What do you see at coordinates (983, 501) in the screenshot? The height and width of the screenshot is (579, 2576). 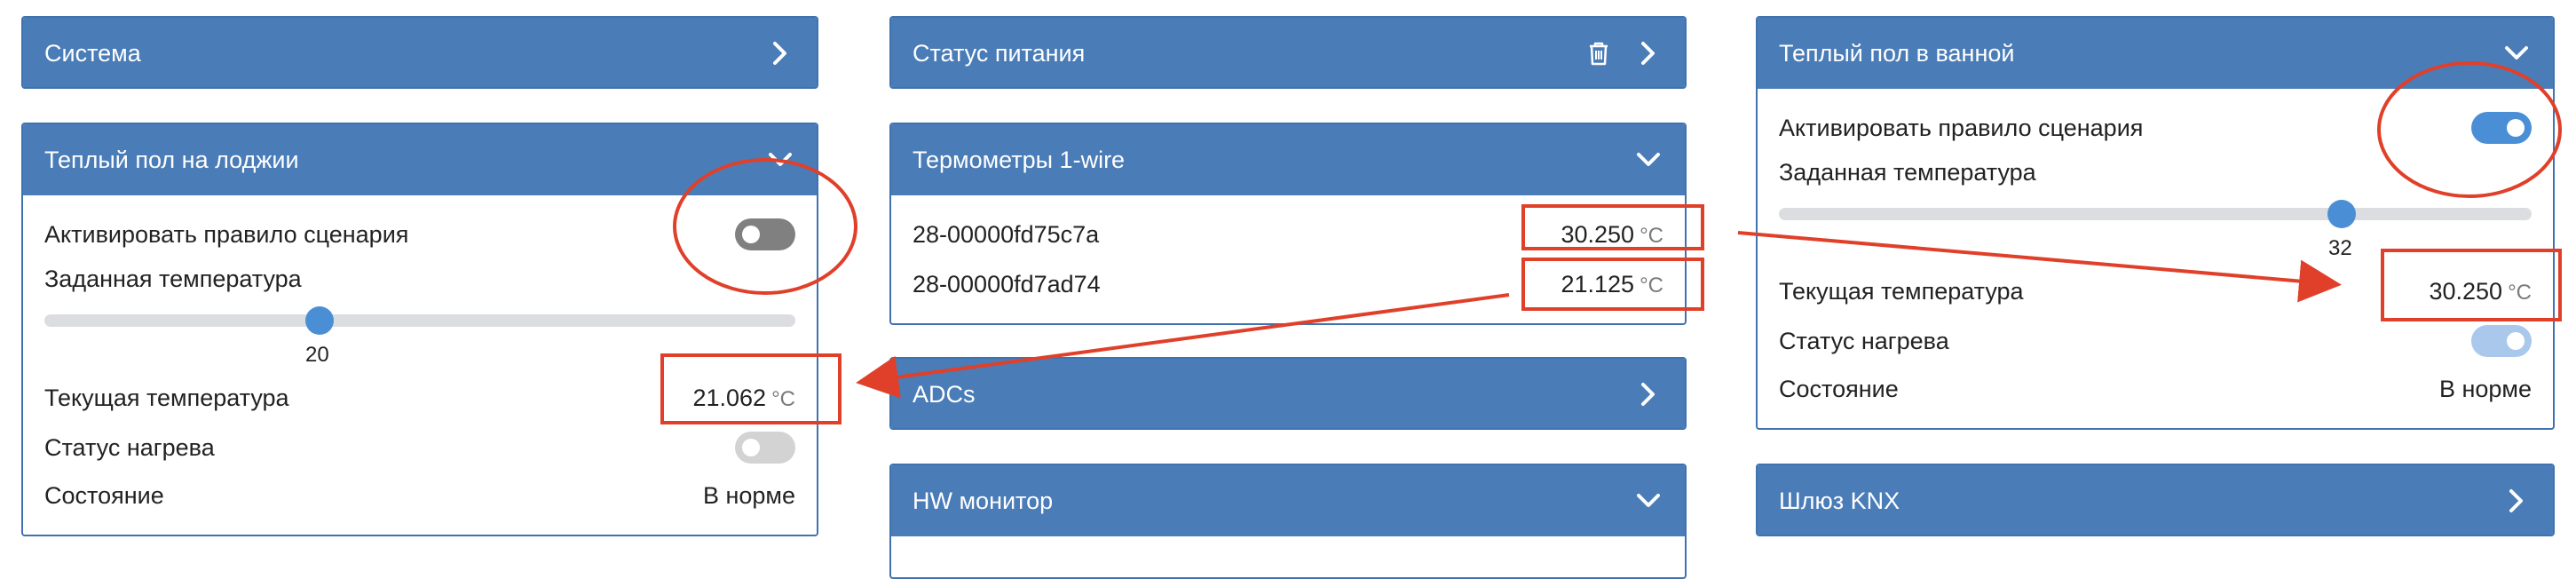 I see `card-title: HW монитор` at bounding box center [983, 501].